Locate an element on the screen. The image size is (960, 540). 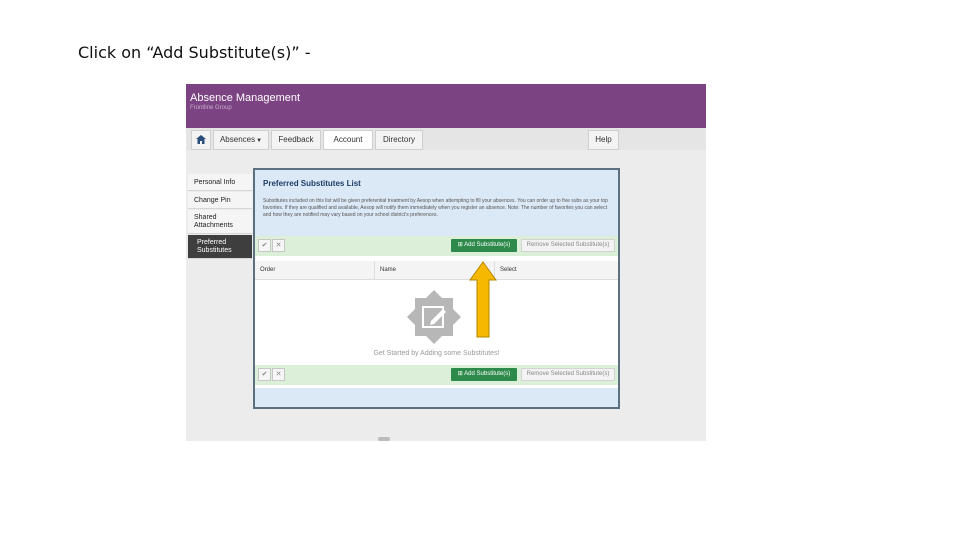
app-title: Absence Management is located at coordinates (245, 98).